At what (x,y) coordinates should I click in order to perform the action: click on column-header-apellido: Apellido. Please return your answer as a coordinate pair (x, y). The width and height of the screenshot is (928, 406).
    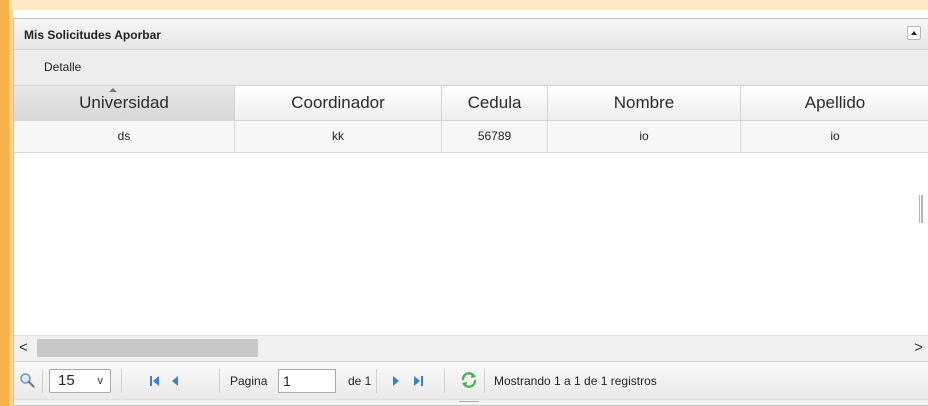
    Looking at the image, I should click on (834, 103).